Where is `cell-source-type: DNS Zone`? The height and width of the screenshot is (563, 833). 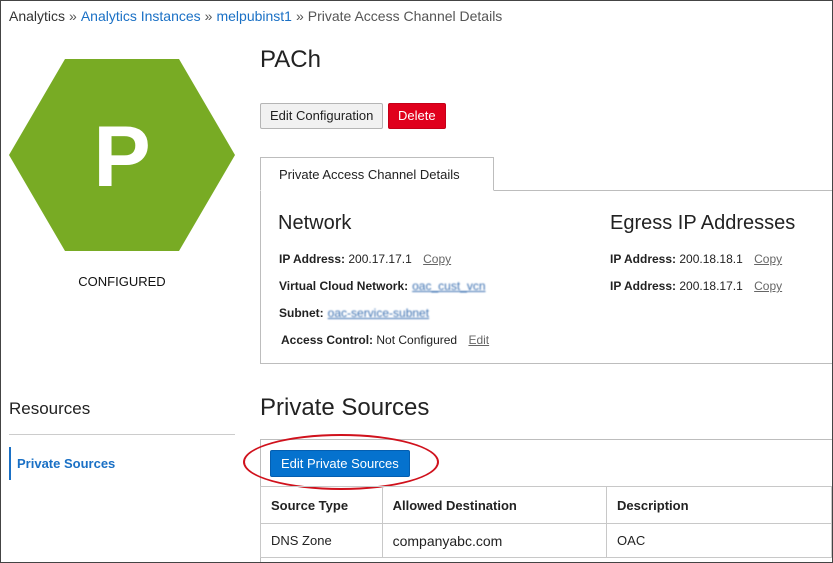 cell-source-type: DNS Zone is located at coordinates (321, 540).